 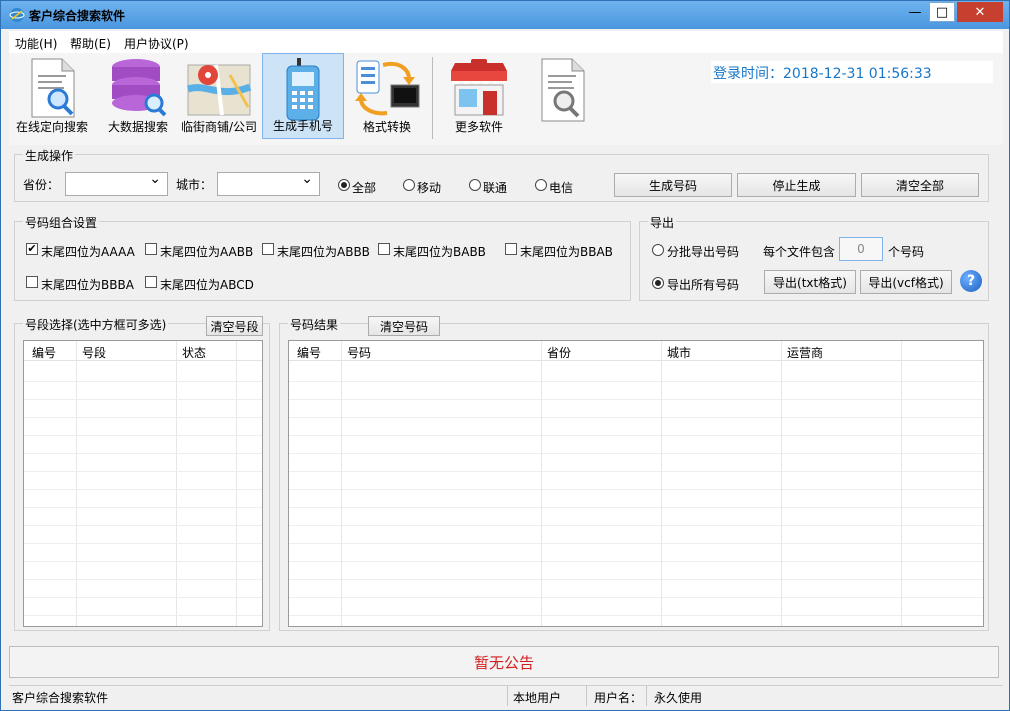 I want to click on checkbox-label: 末尾四位为AABB, so click(x=207, y=252).